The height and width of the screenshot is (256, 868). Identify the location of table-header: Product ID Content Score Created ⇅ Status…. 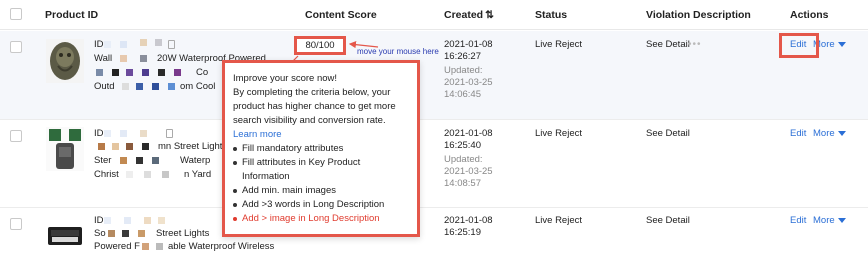
(434, 15).